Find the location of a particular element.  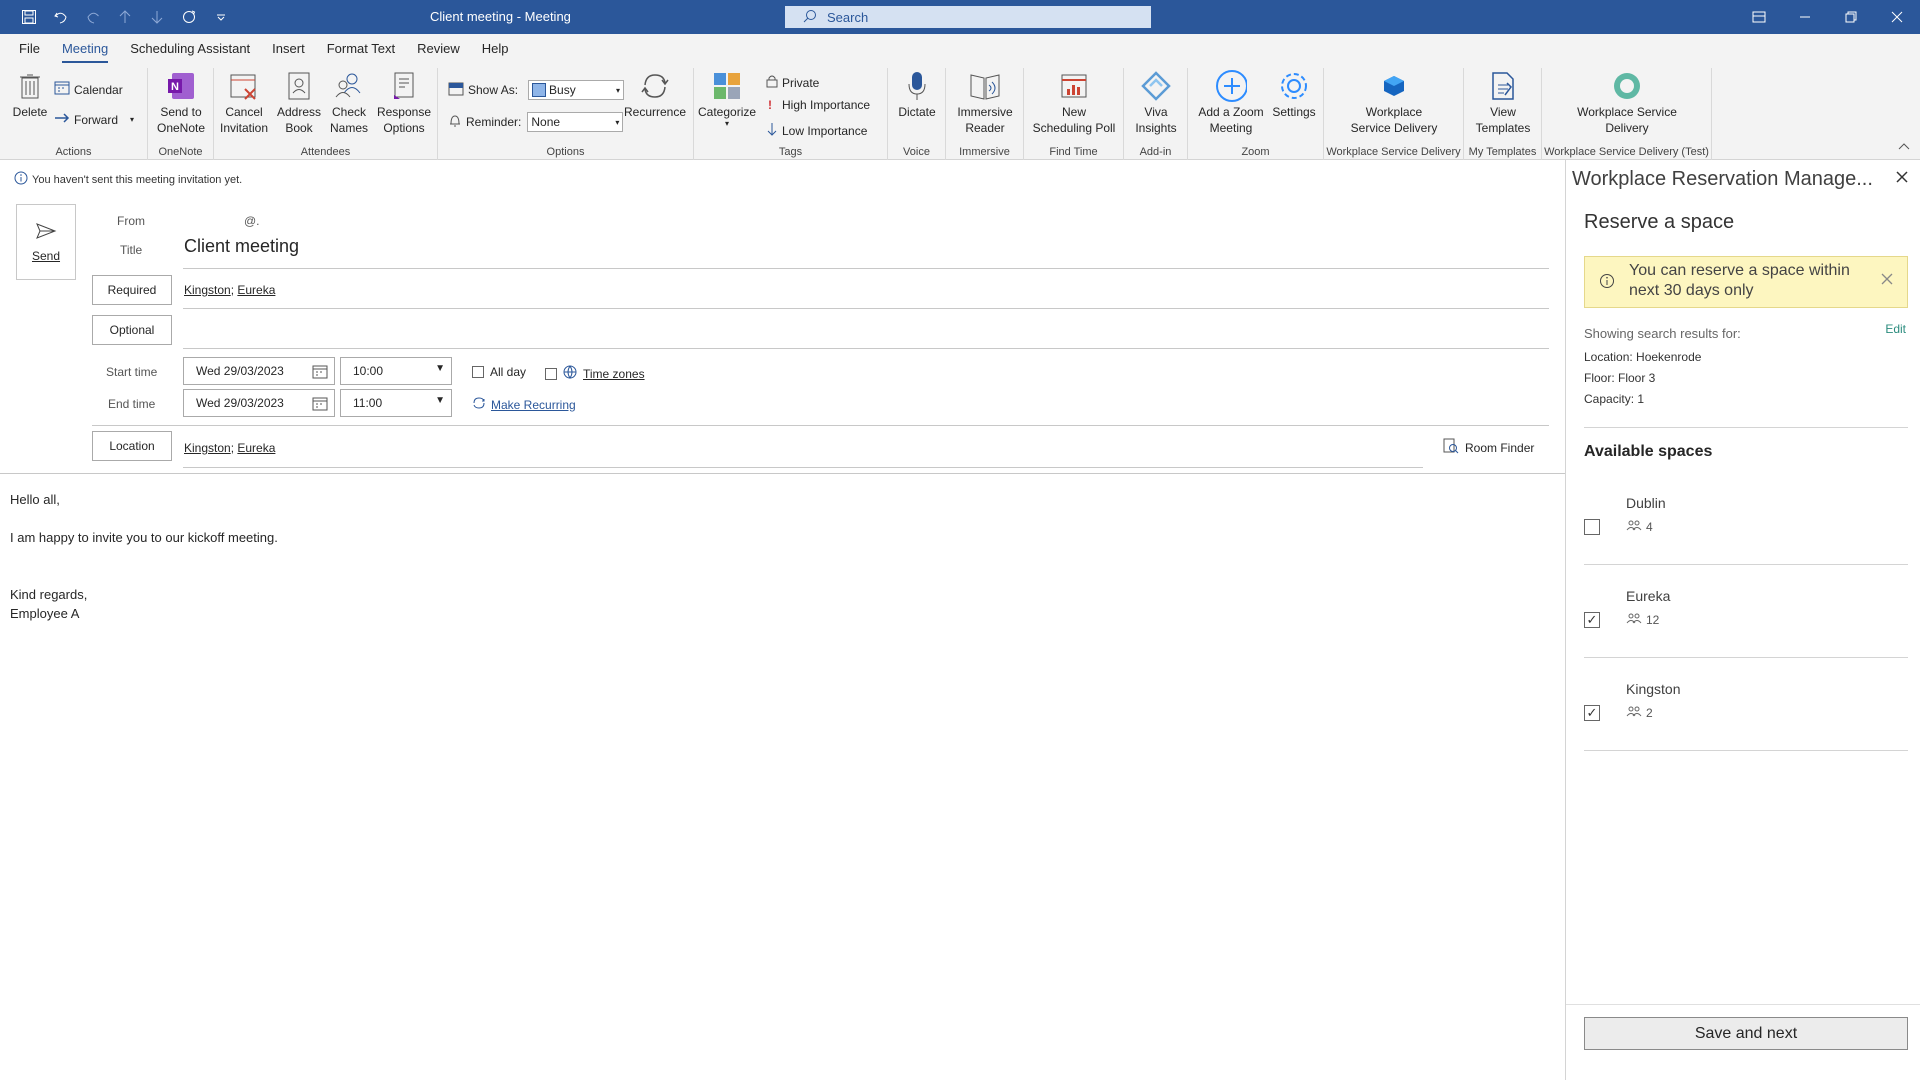

response-options-button: Response Options is located at coordinates (404, 103).